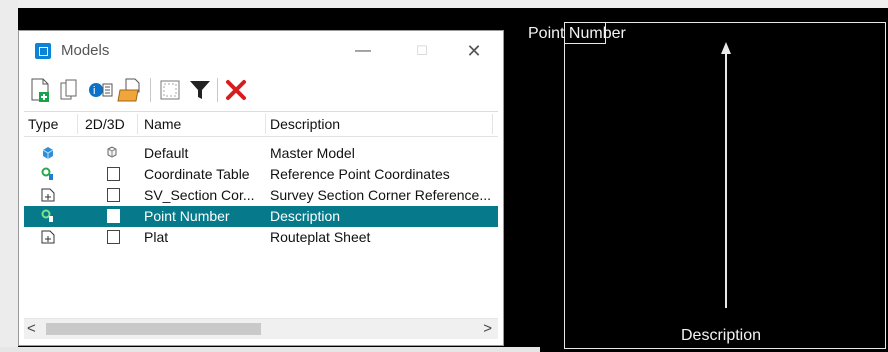 Image resolution: width=888 pixels, height=352 pixels. What do you see at coordinates (270, 349) in the screenshot?
I see `status-strip` at bounding box center [270, 349].